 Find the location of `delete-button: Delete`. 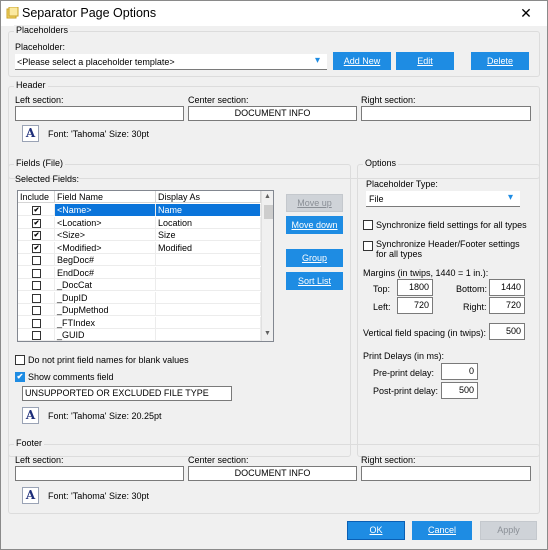

delete-button: Delete is located at coordinates (500, 61).